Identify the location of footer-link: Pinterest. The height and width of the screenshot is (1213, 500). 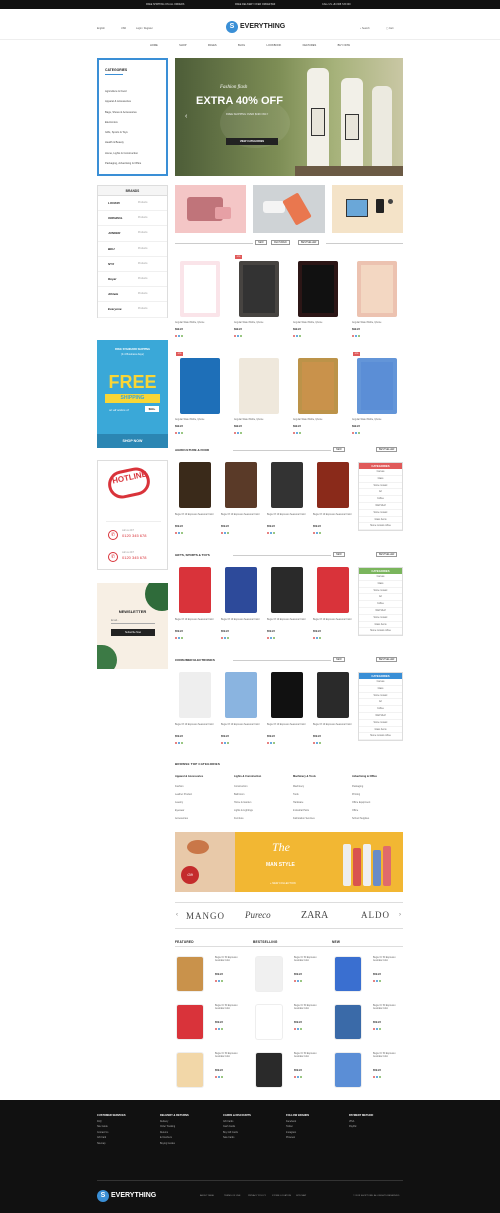
(316, 1138).